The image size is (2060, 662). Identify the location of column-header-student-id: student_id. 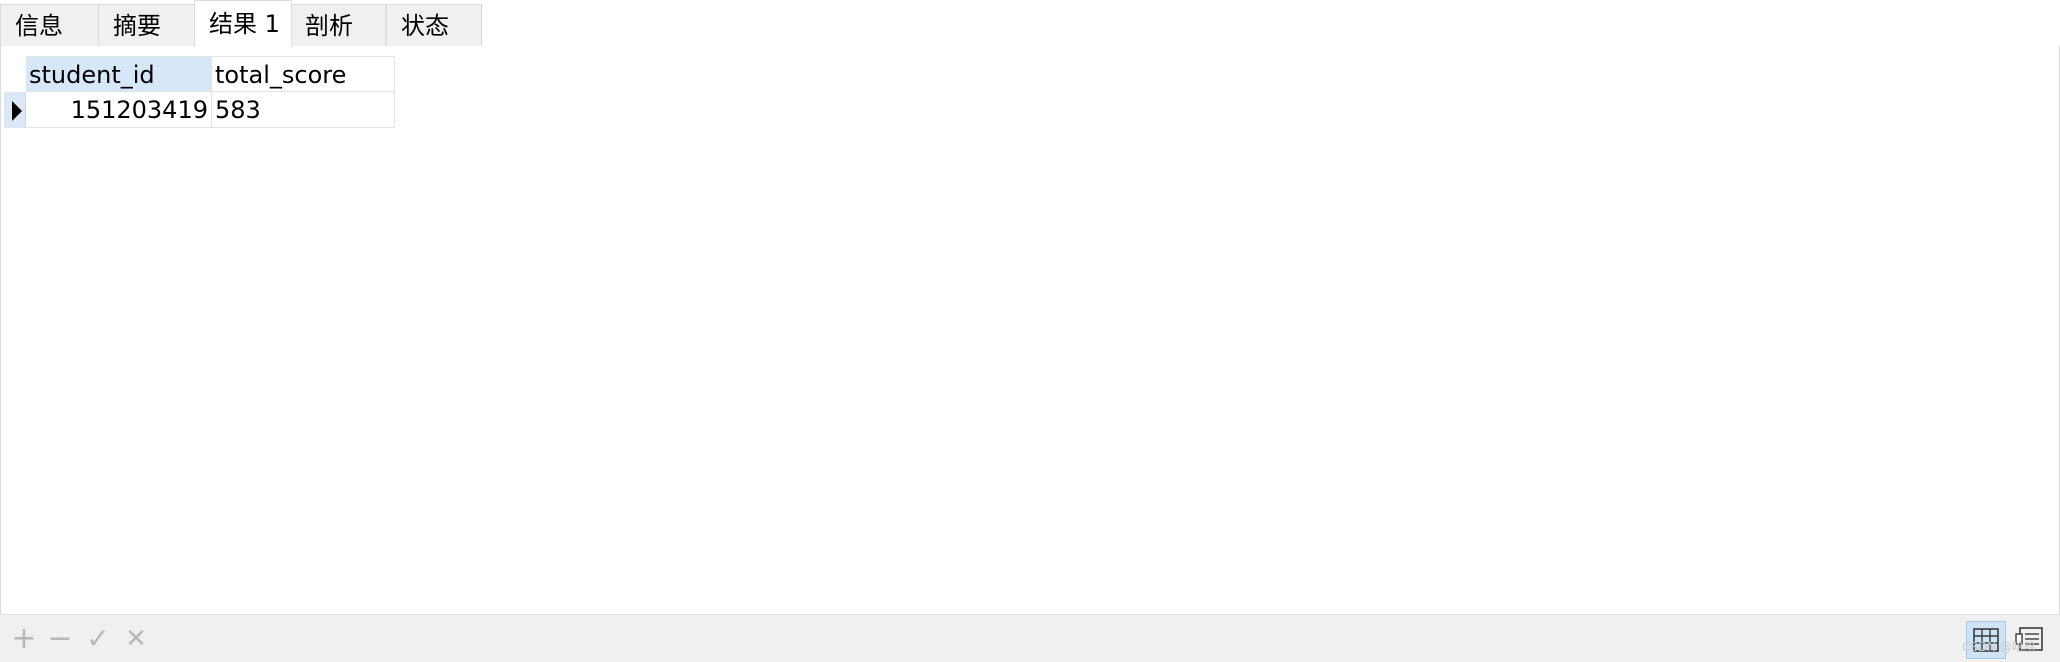
(119, 74).